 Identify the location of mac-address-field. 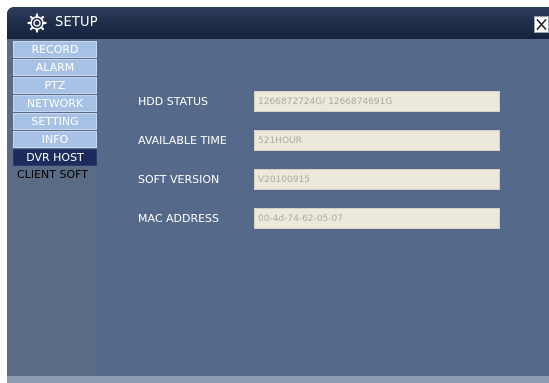
(377, 218).